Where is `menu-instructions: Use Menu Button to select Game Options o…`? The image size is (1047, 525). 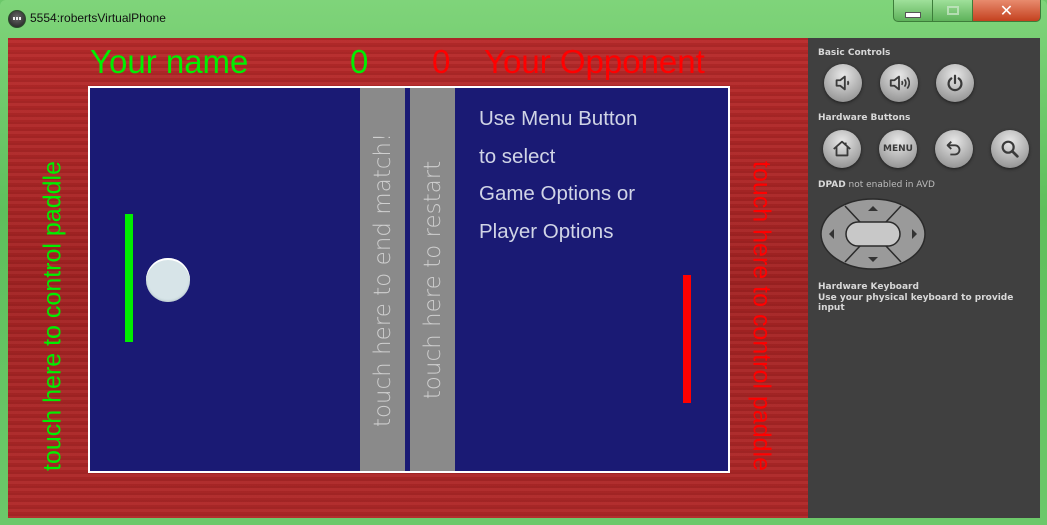 menu-instructions: Use Menu Button to select Game Options o… is located at coordinates (558, 175).